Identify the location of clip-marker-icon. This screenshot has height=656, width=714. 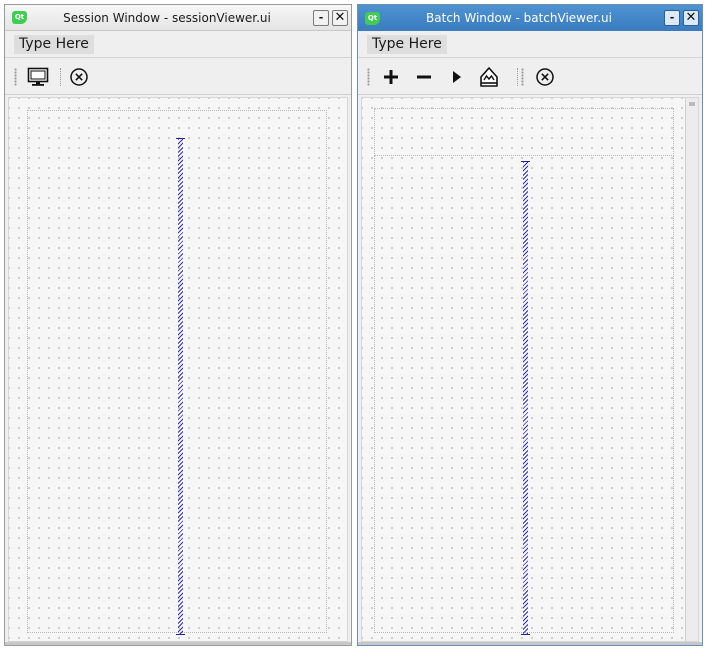
(489, 77).